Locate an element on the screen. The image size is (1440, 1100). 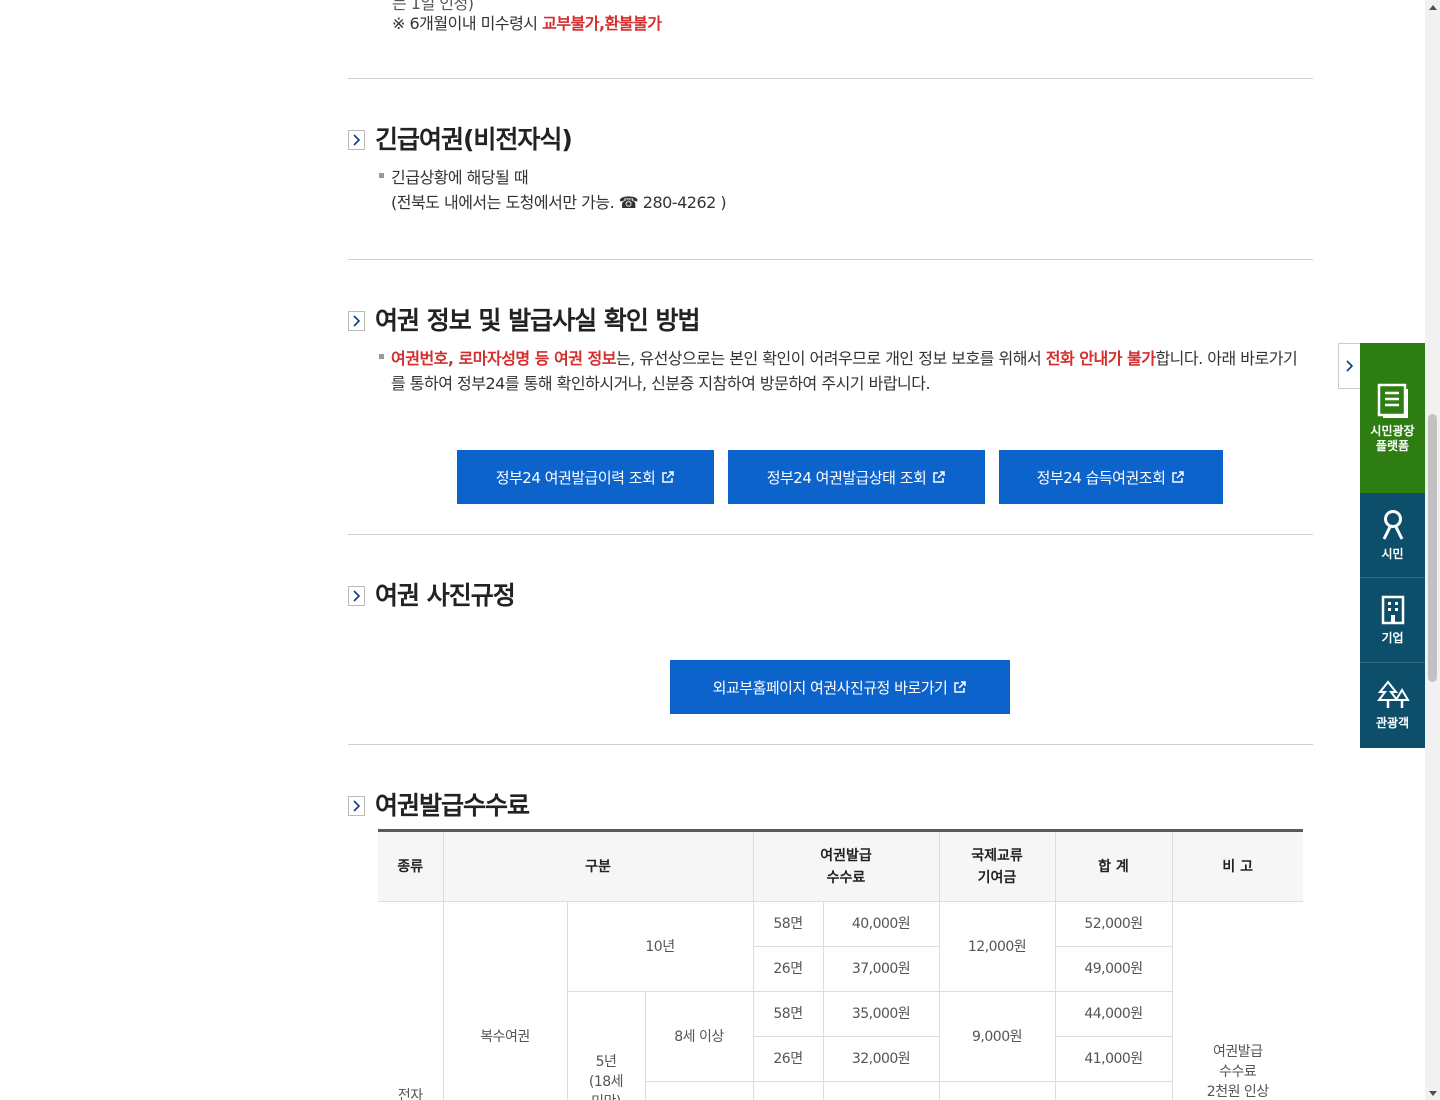
cell-multi: 복수여권 is located at coordinates (504, 1000).